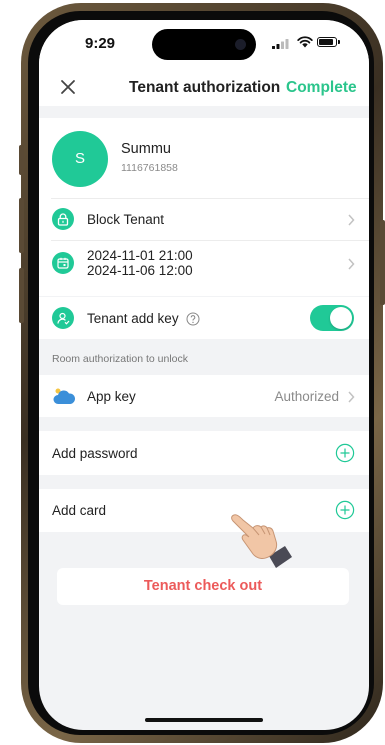 The image size is (385, 745). I want to click on add-password-row: Add password, so click(204, 453).